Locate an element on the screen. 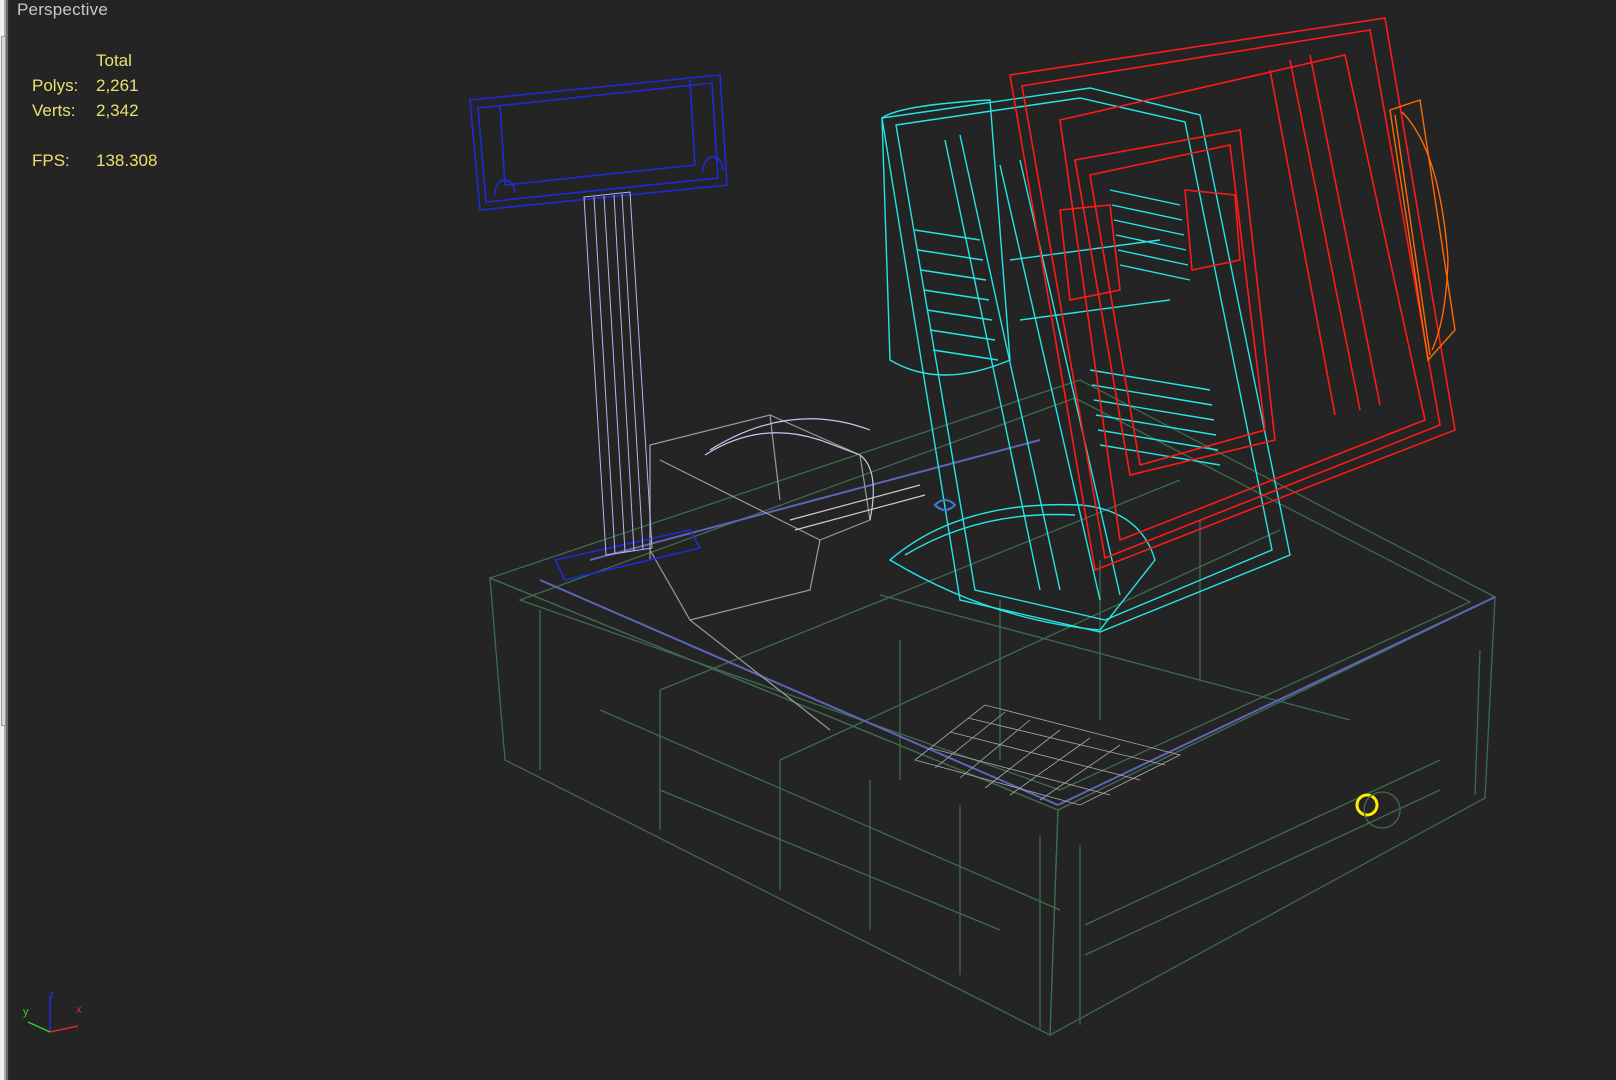 The image size is (1616, 1080). drawer-lock is located at coordinates (1378, 810).